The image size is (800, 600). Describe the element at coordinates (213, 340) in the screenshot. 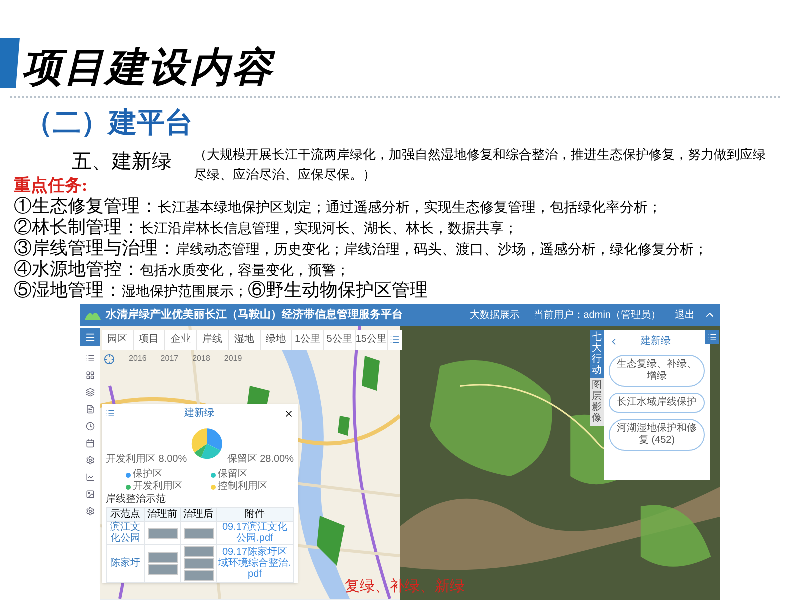

I see `map-tab: 岸线` at that location.